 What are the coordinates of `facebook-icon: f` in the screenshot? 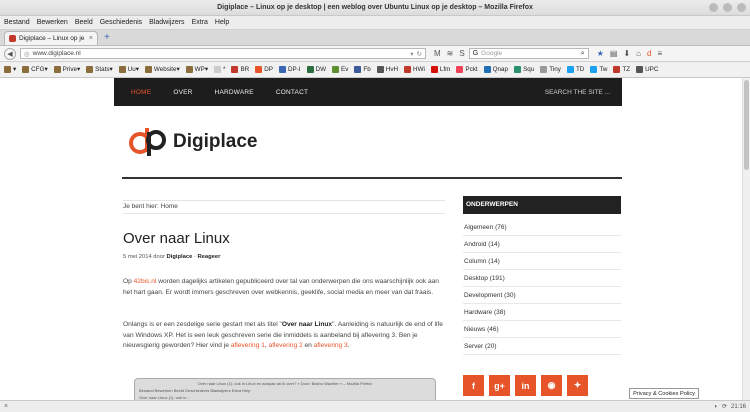 It's located at (473, 385).